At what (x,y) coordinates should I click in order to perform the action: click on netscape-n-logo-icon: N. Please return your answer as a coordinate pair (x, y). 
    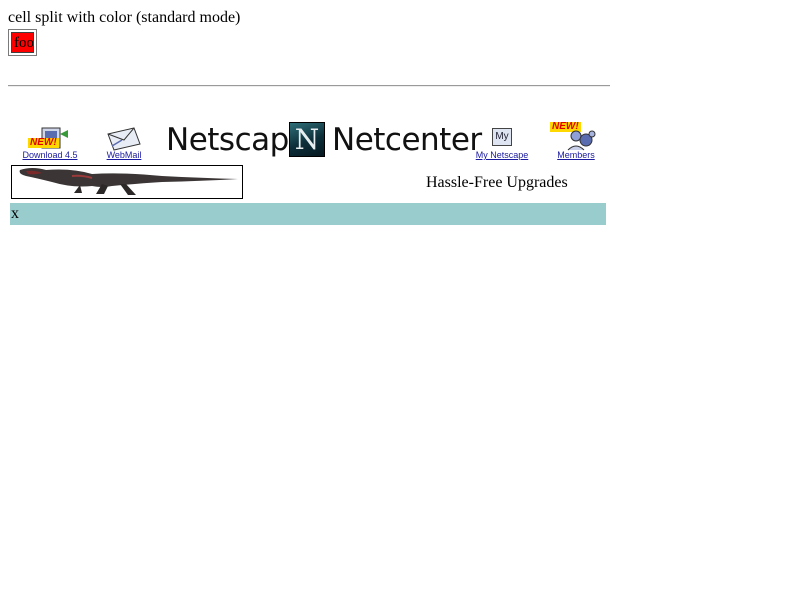
    Looking at the image, I should click on (307, 139).